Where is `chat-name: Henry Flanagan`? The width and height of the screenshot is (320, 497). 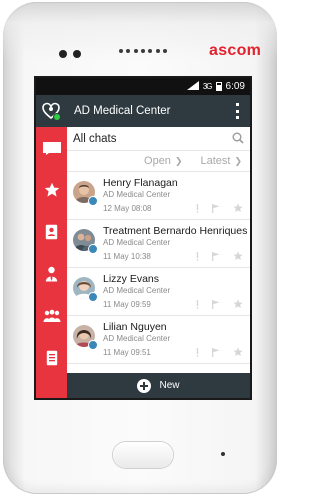 chat-name: Henry Flanagan is located at coordinates (140, 183).